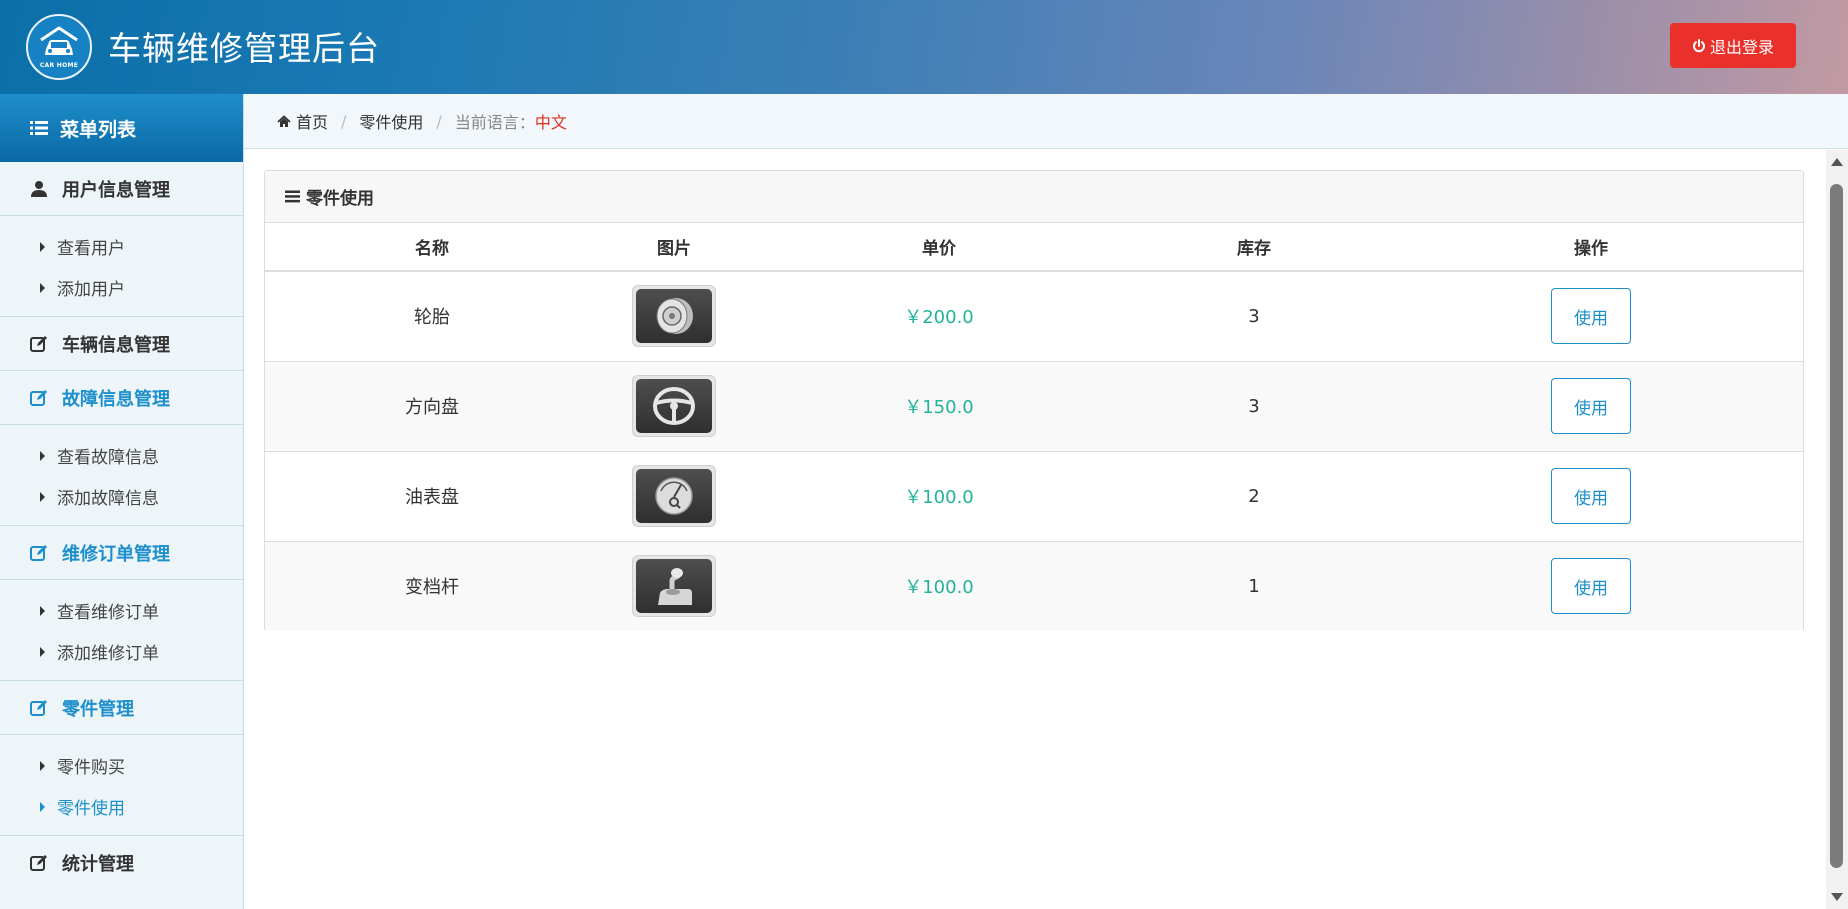 The width and height of the screenshot is (1848, 909). I want to click on part-stock: 2, so click(1254, 495).